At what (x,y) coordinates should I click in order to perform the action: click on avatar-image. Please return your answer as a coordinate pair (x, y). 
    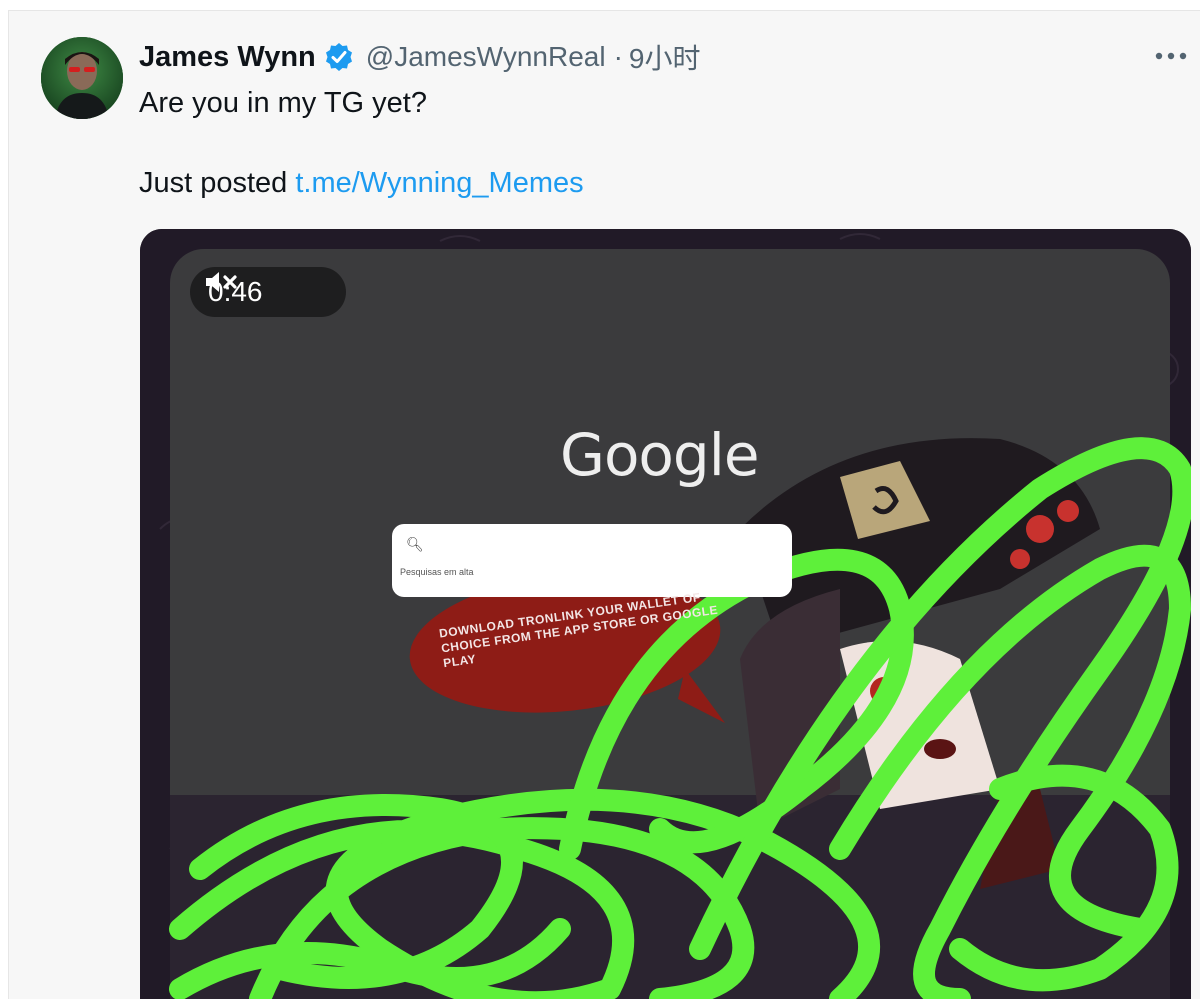
    Looking at the image, I should click on (82, 78).